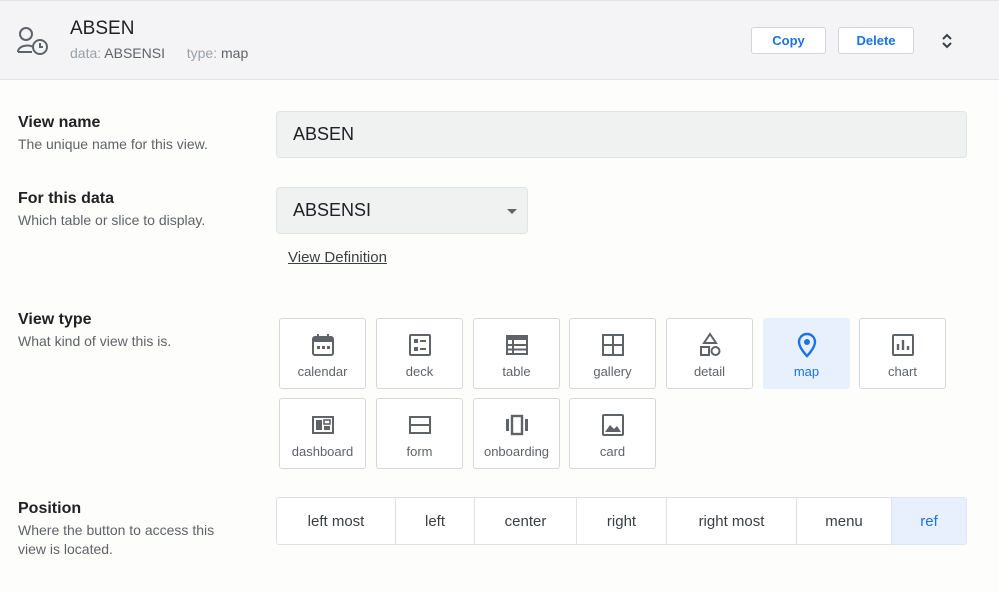 This screenshot has width=999, height=593. I want to click on form-icon, so click(419, 425).